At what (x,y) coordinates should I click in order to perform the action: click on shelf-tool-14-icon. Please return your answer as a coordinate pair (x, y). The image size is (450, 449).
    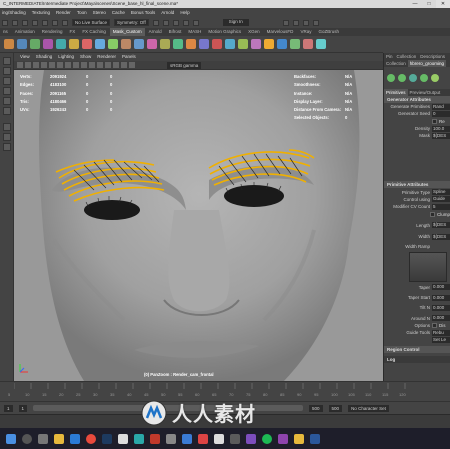
    Looking at the image, I should click on (178, 44).